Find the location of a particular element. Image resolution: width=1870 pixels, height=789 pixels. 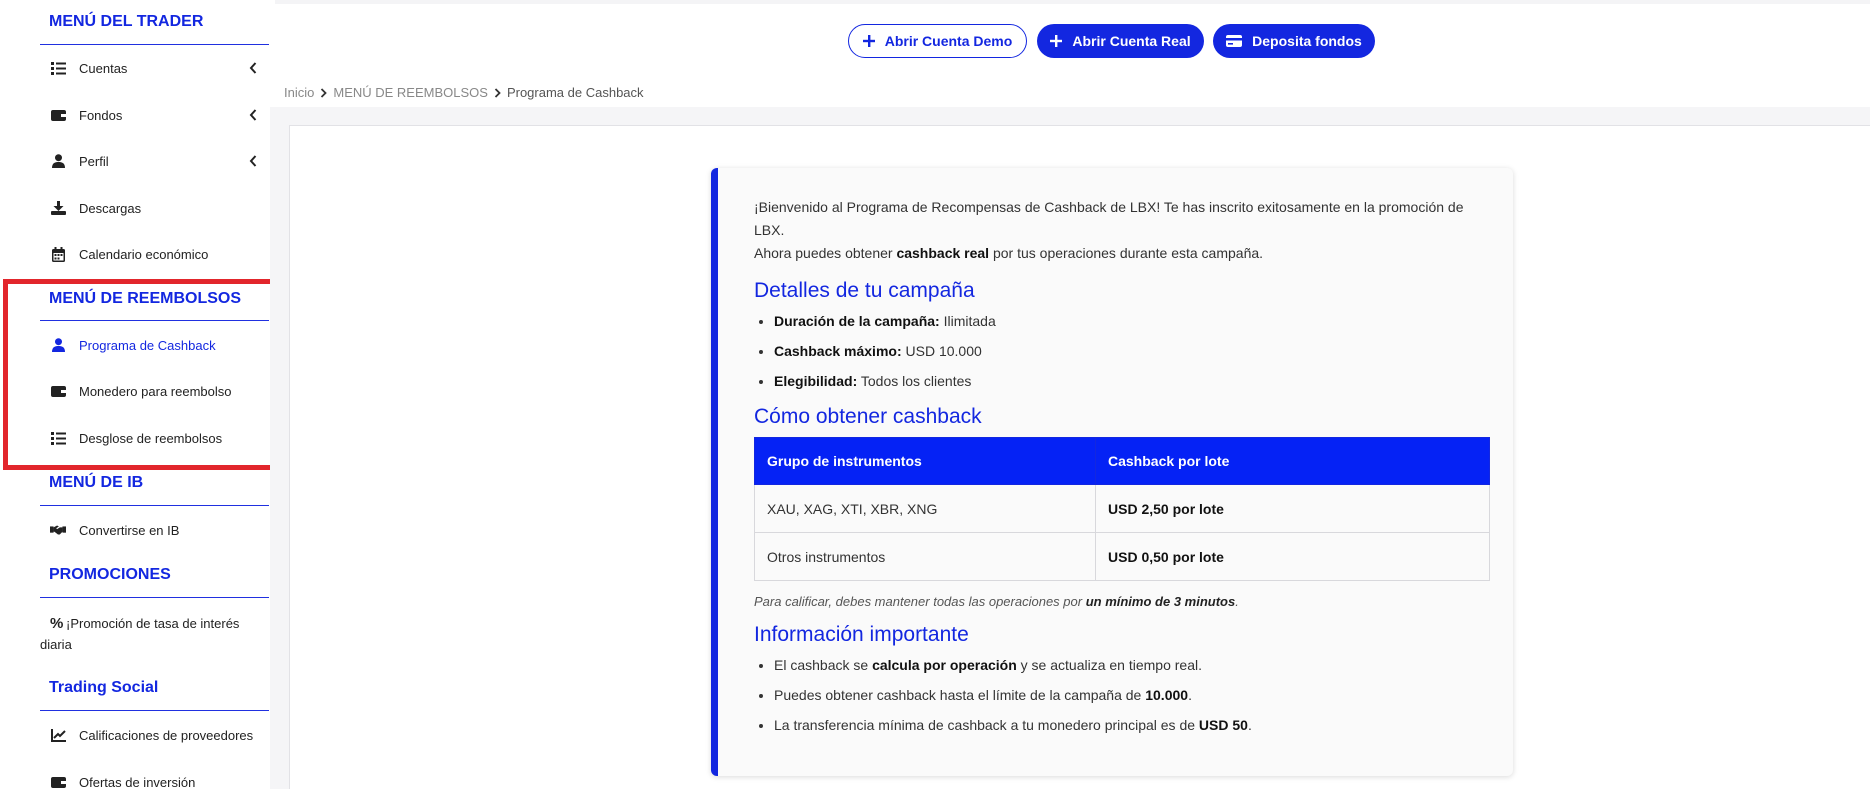

list-item: Cashback máximo: USD 10.000 is located at coordinates (1132, 351).